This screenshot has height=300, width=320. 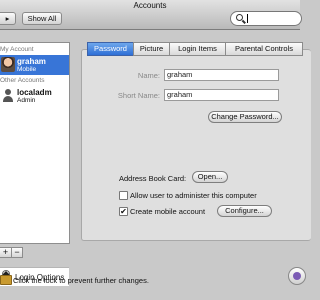 What do you see at coordinates (8, 18) in the screenshot?
I see `forward-button: ▸` at bounding box center [8, 18].